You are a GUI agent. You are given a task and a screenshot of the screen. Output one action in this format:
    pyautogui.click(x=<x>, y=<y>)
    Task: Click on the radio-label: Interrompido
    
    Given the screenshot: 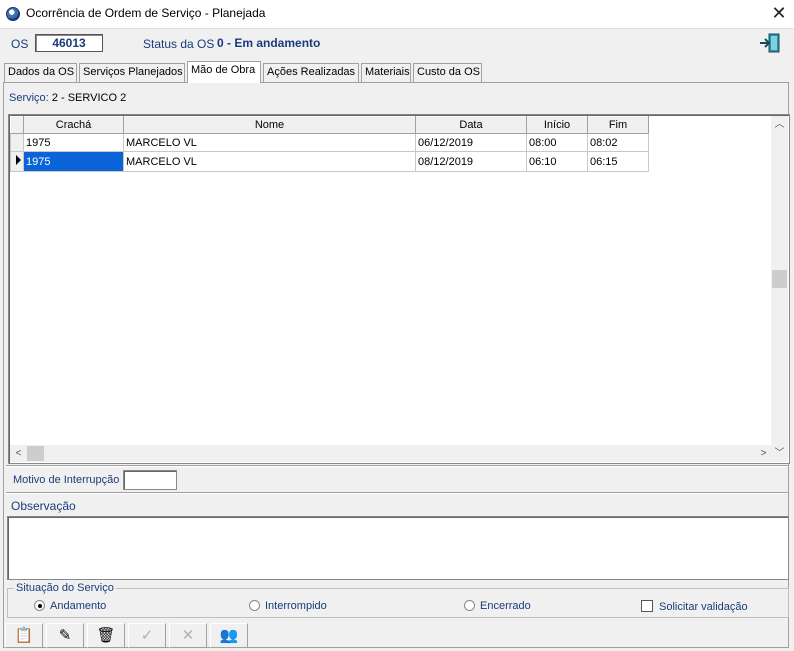 What is the action you would take?
    pyautogui.click(x=296, y=606)
    